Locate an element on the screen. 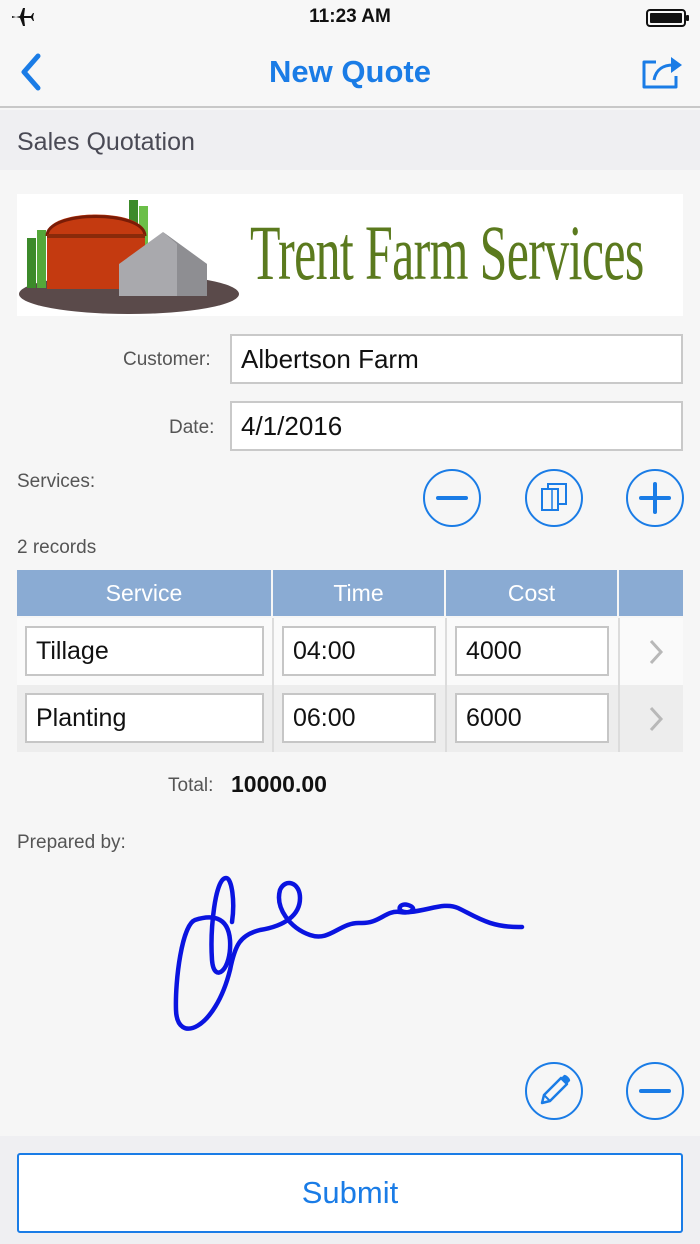 Image resolution: width=700 pixels, height=1244 pixels. total-value: 10000.00 is located at coordinates (279, 784).